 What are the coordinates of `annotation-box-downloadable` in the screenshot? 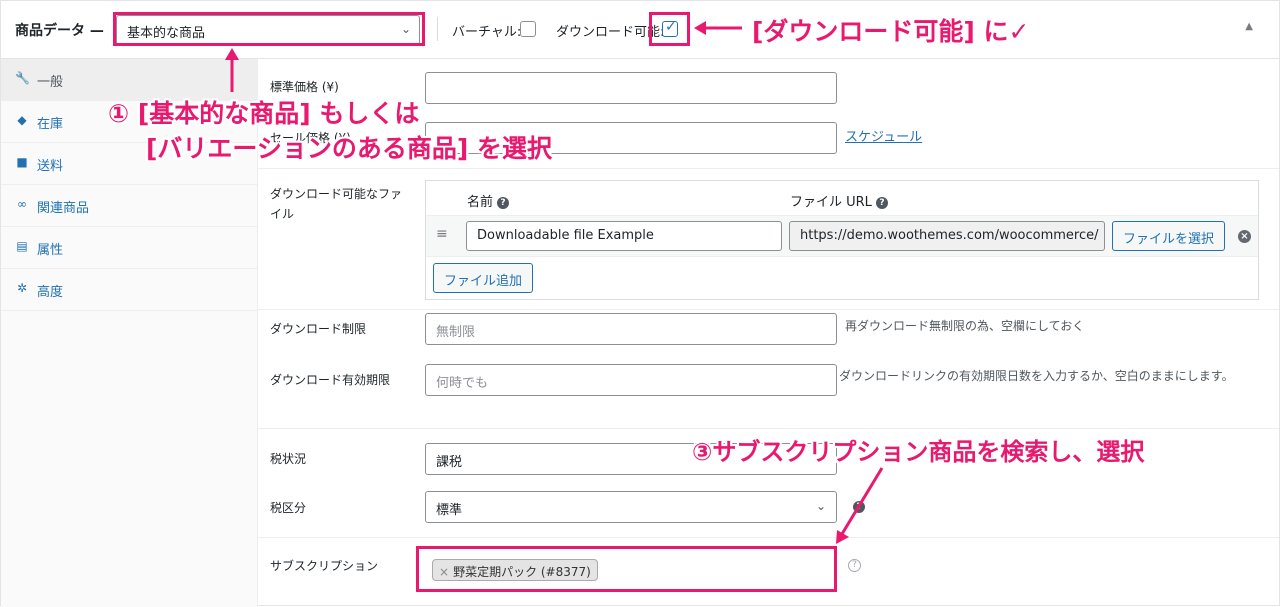 It's located at (669, 29).